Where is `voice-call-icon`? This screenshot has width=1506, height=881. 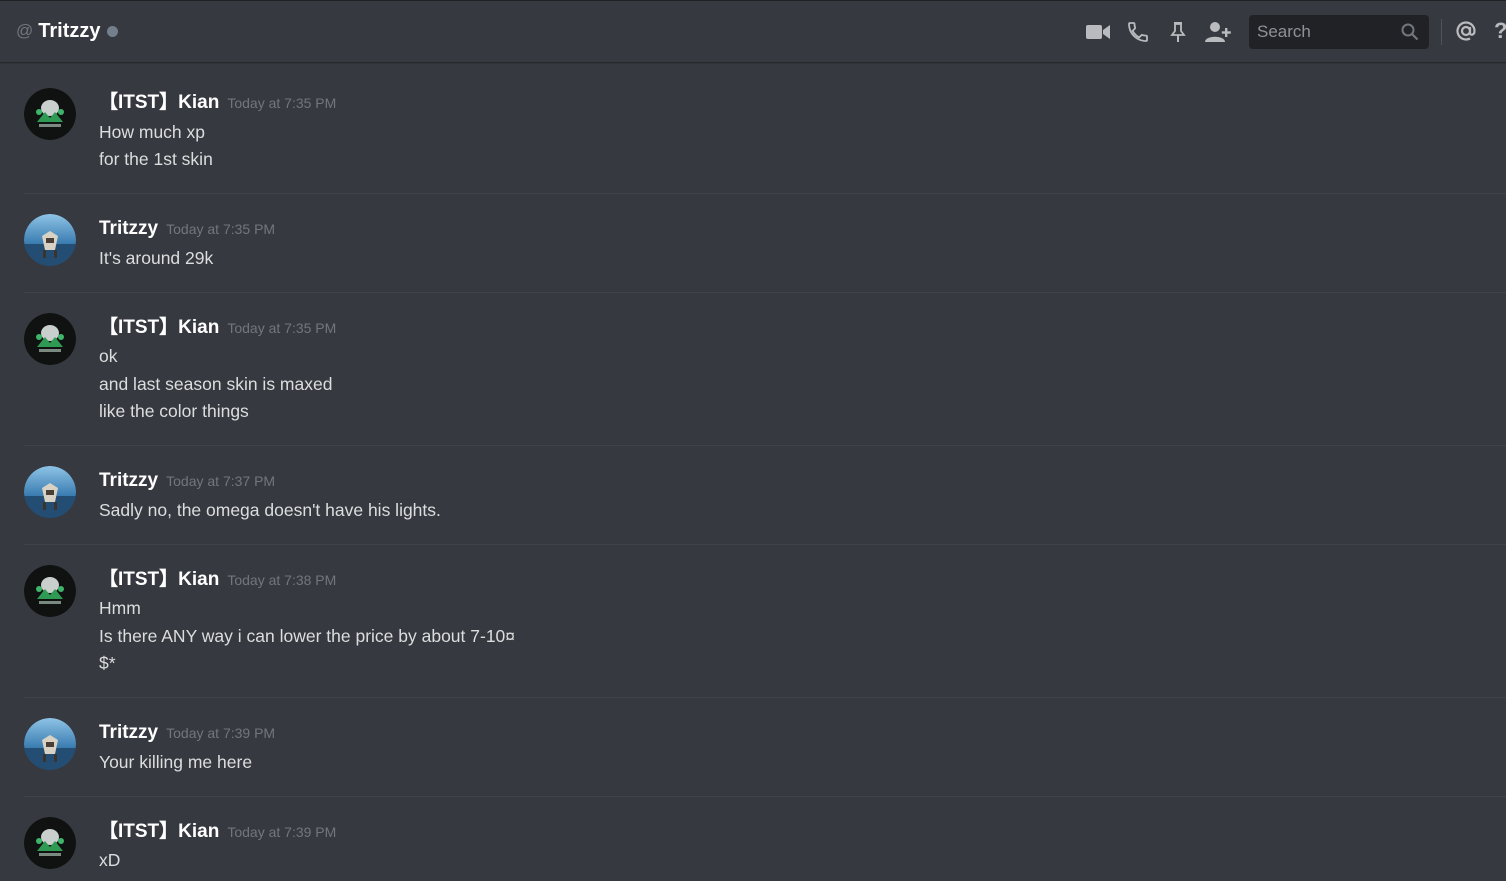
voice-call-icon is located at coordinates (1138, 32).